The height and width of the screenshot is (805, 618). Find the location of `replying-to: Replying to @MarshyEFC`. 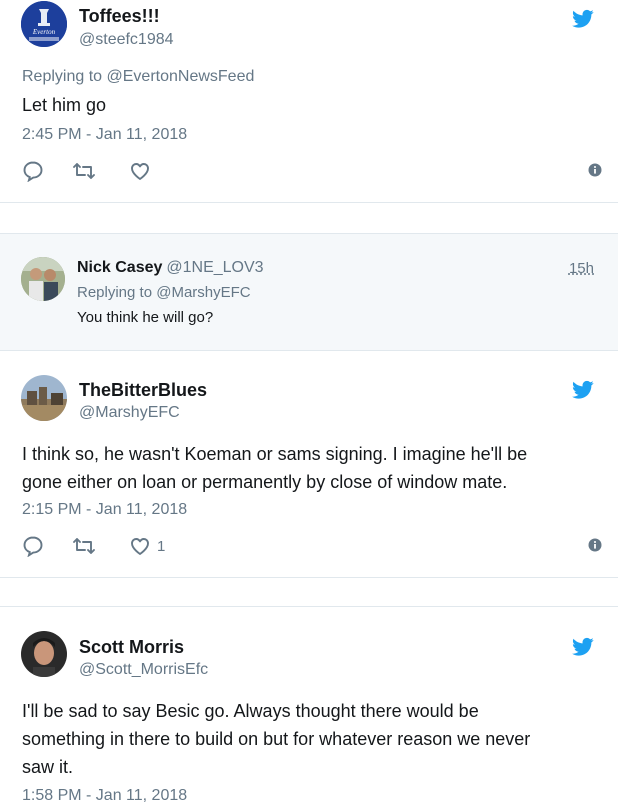

replying-to: Replying to @MarshyEFC is located at coordinates (164, 292).